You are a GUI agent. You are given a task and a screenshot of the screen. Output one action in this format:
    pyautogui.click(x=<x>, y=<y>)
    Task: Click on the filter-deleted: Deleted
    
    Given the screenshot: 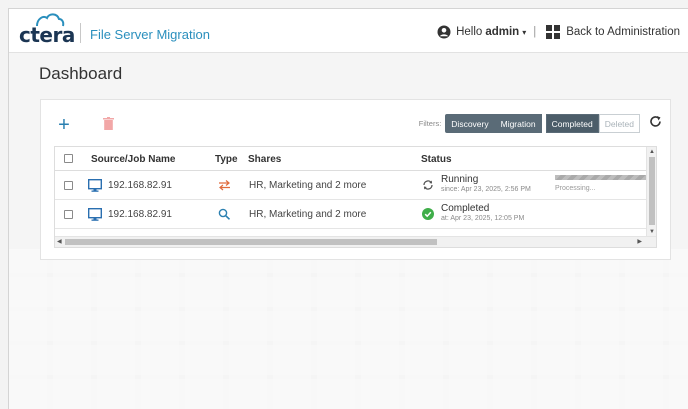 What is the action you would take?
    pyautogui.click(x=619, y=123)
    